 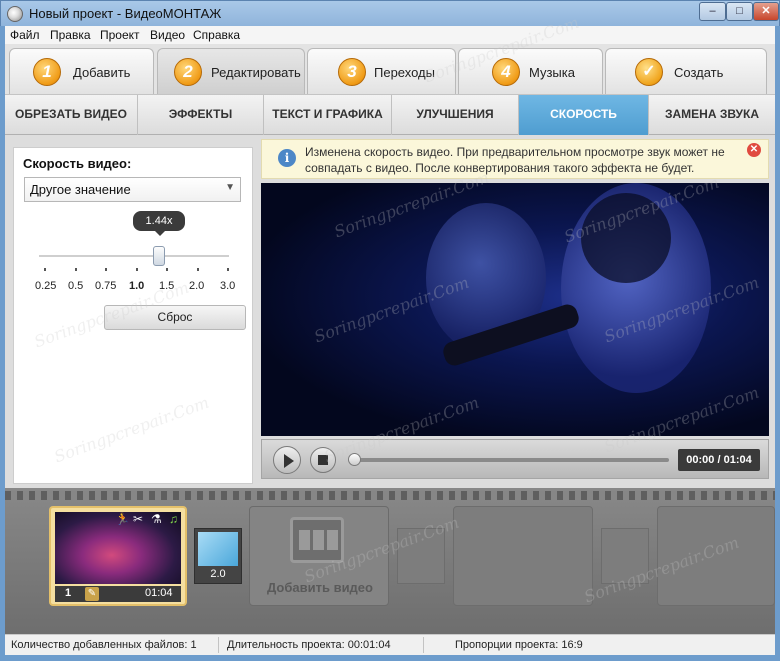 I want to click on subtab-replace-sound: ЗАМЕНА ЗВУКА, so click(x=712, y=115).